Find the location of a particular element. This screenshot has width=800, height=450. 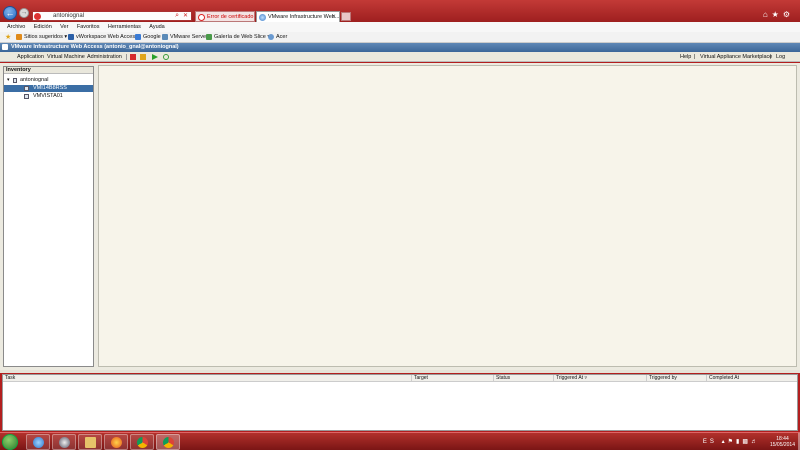

chrome-icon is located at coordinates (142, 442).